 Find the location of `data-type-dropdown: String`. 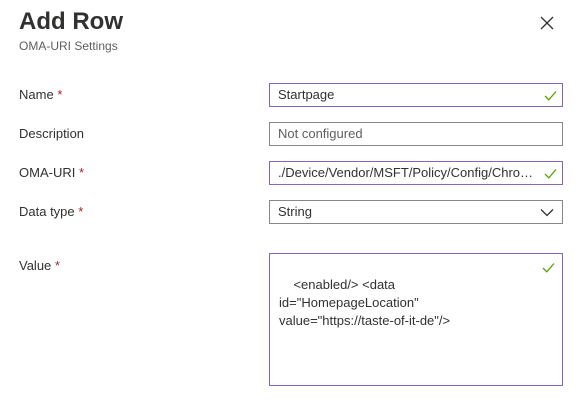

data-type-dropdown: String is located at coordinates (416, 212).